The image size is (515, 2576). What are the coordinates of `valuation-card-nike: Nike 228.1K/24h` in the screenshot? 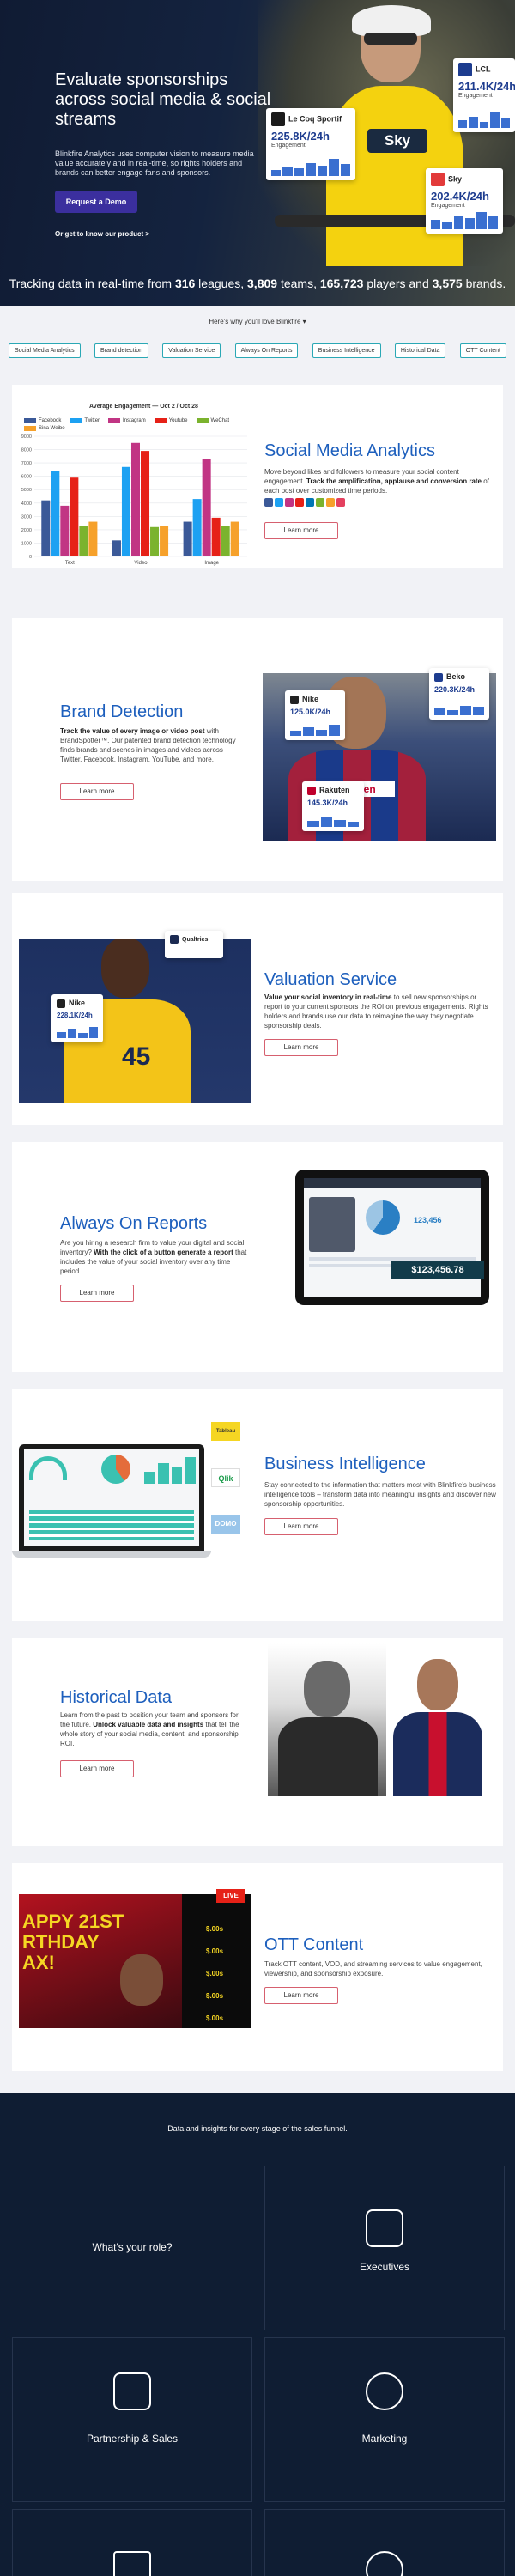 It's located at (77, 1018).